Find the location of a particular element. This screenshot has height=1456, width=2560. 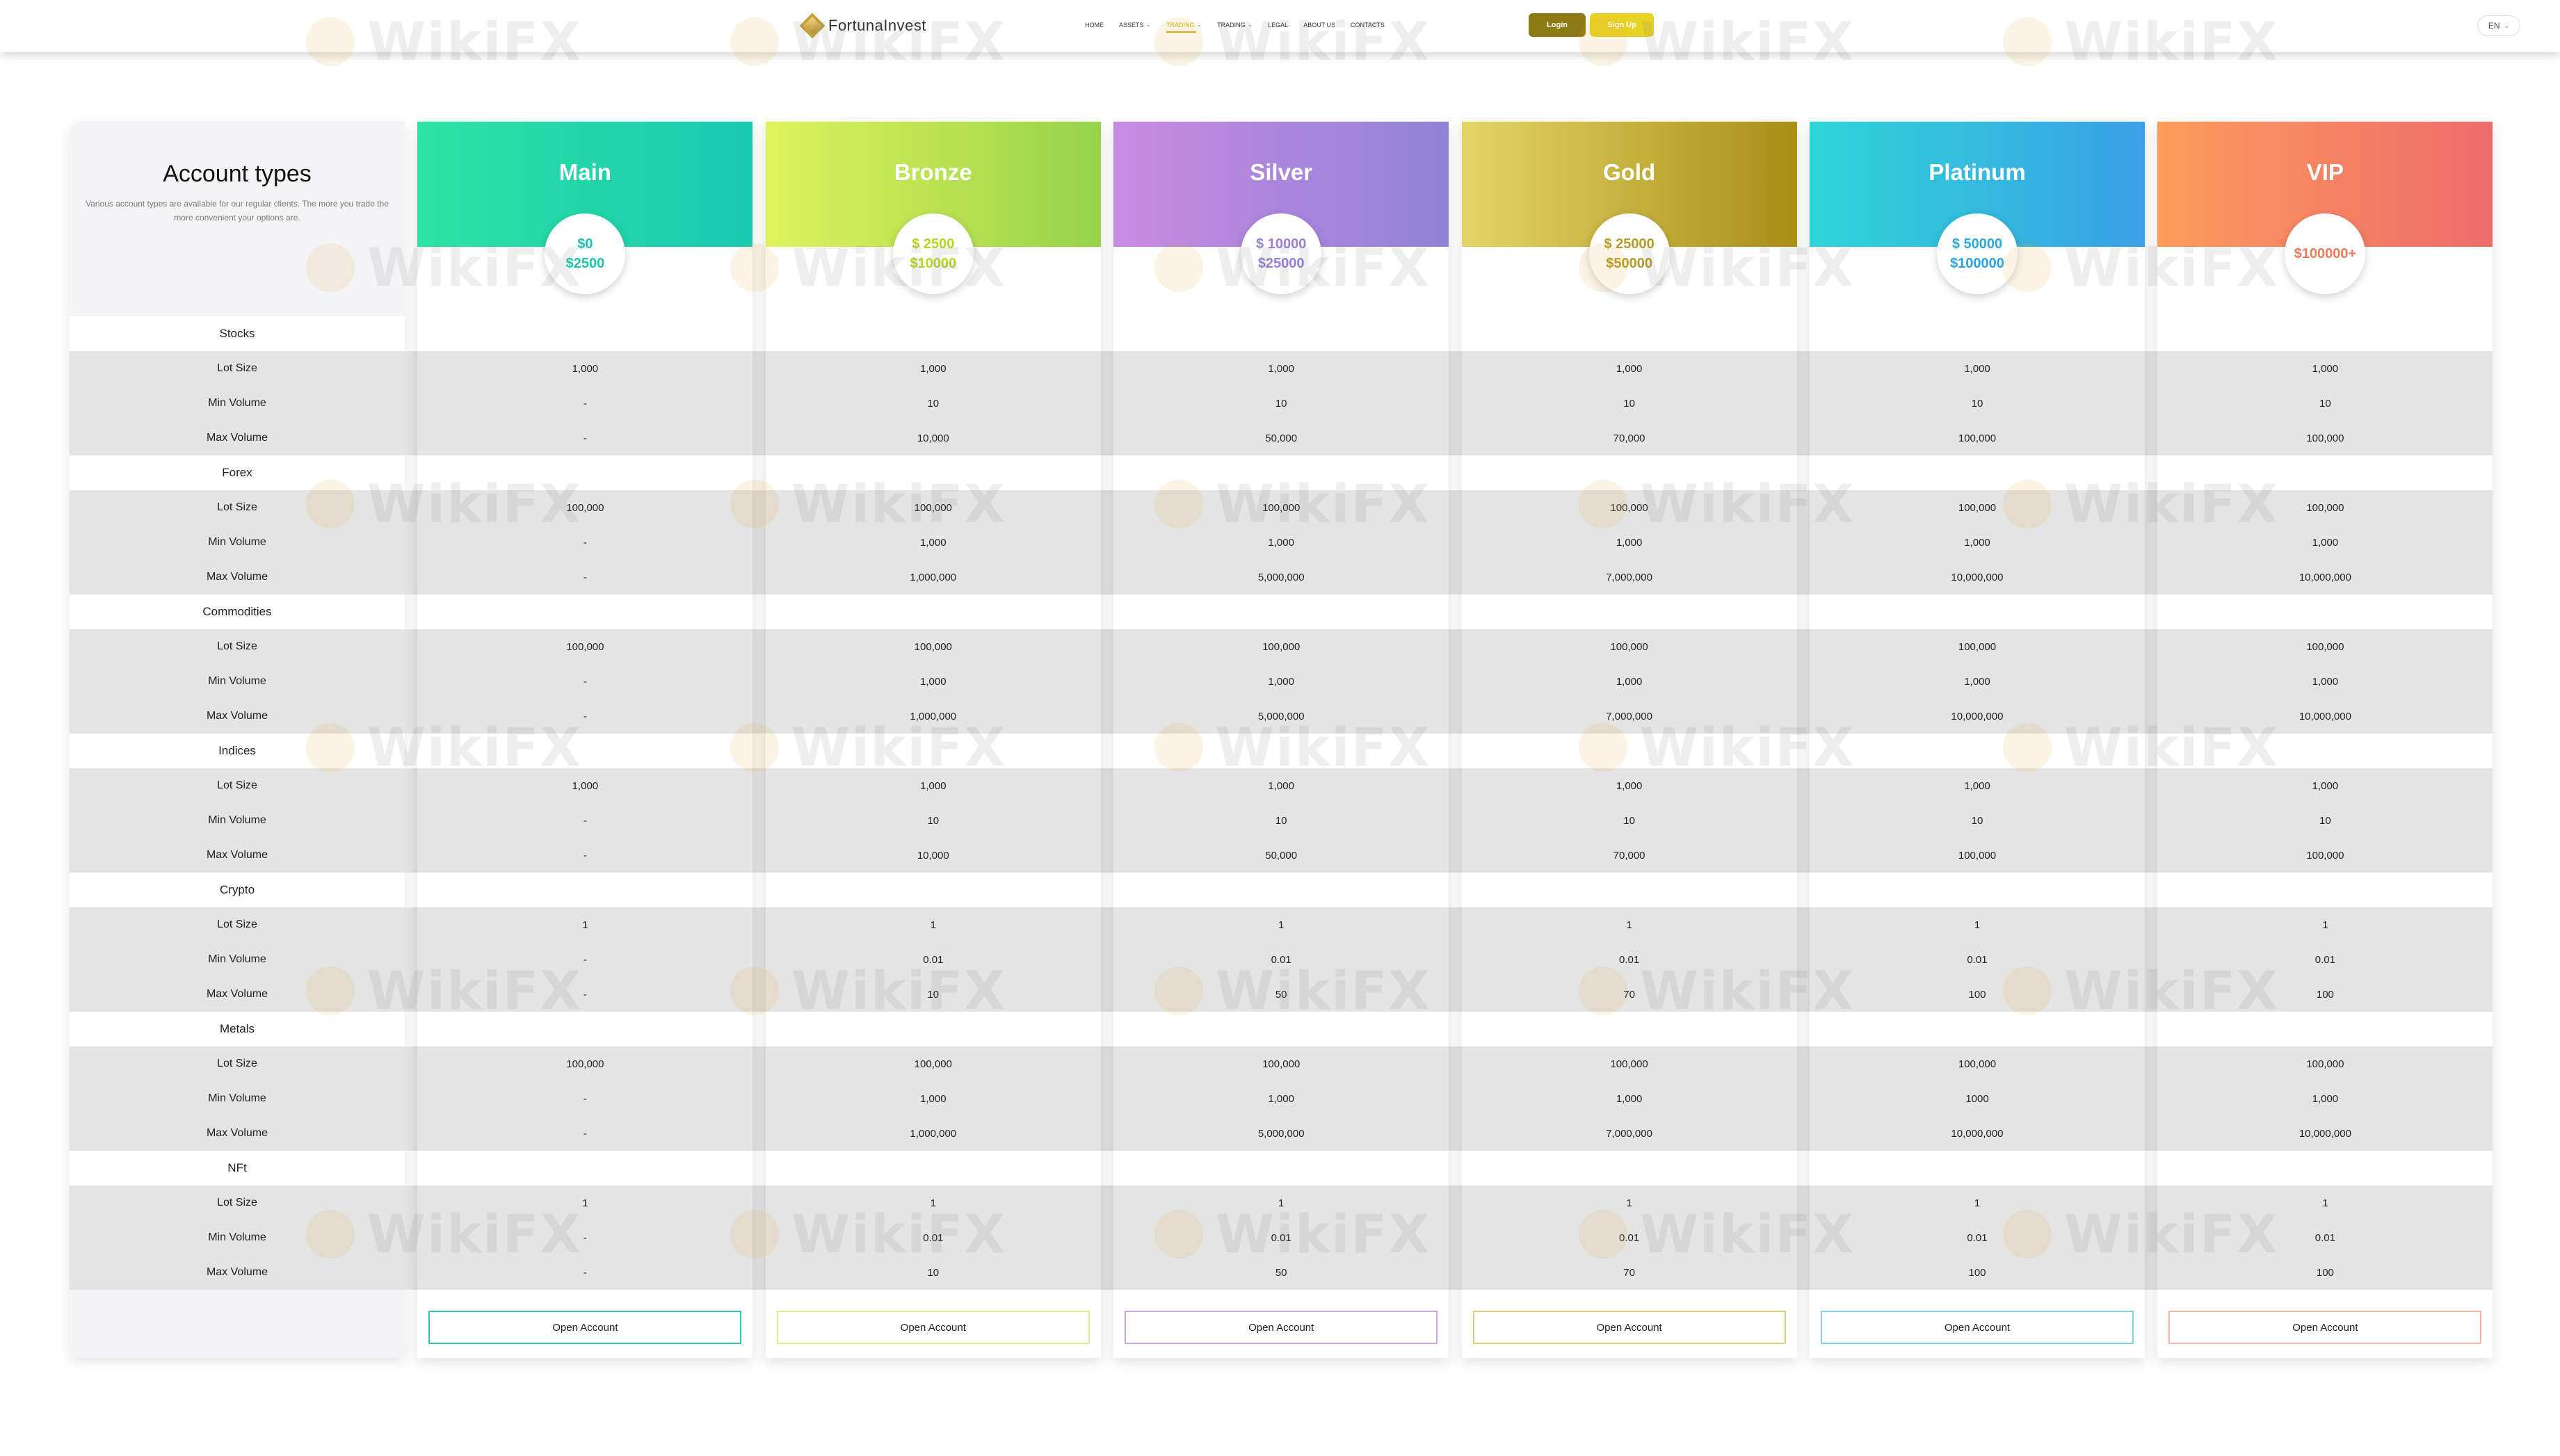

price-range-badge: $ 50000 $100000 is located at coordinates (1977, 254).